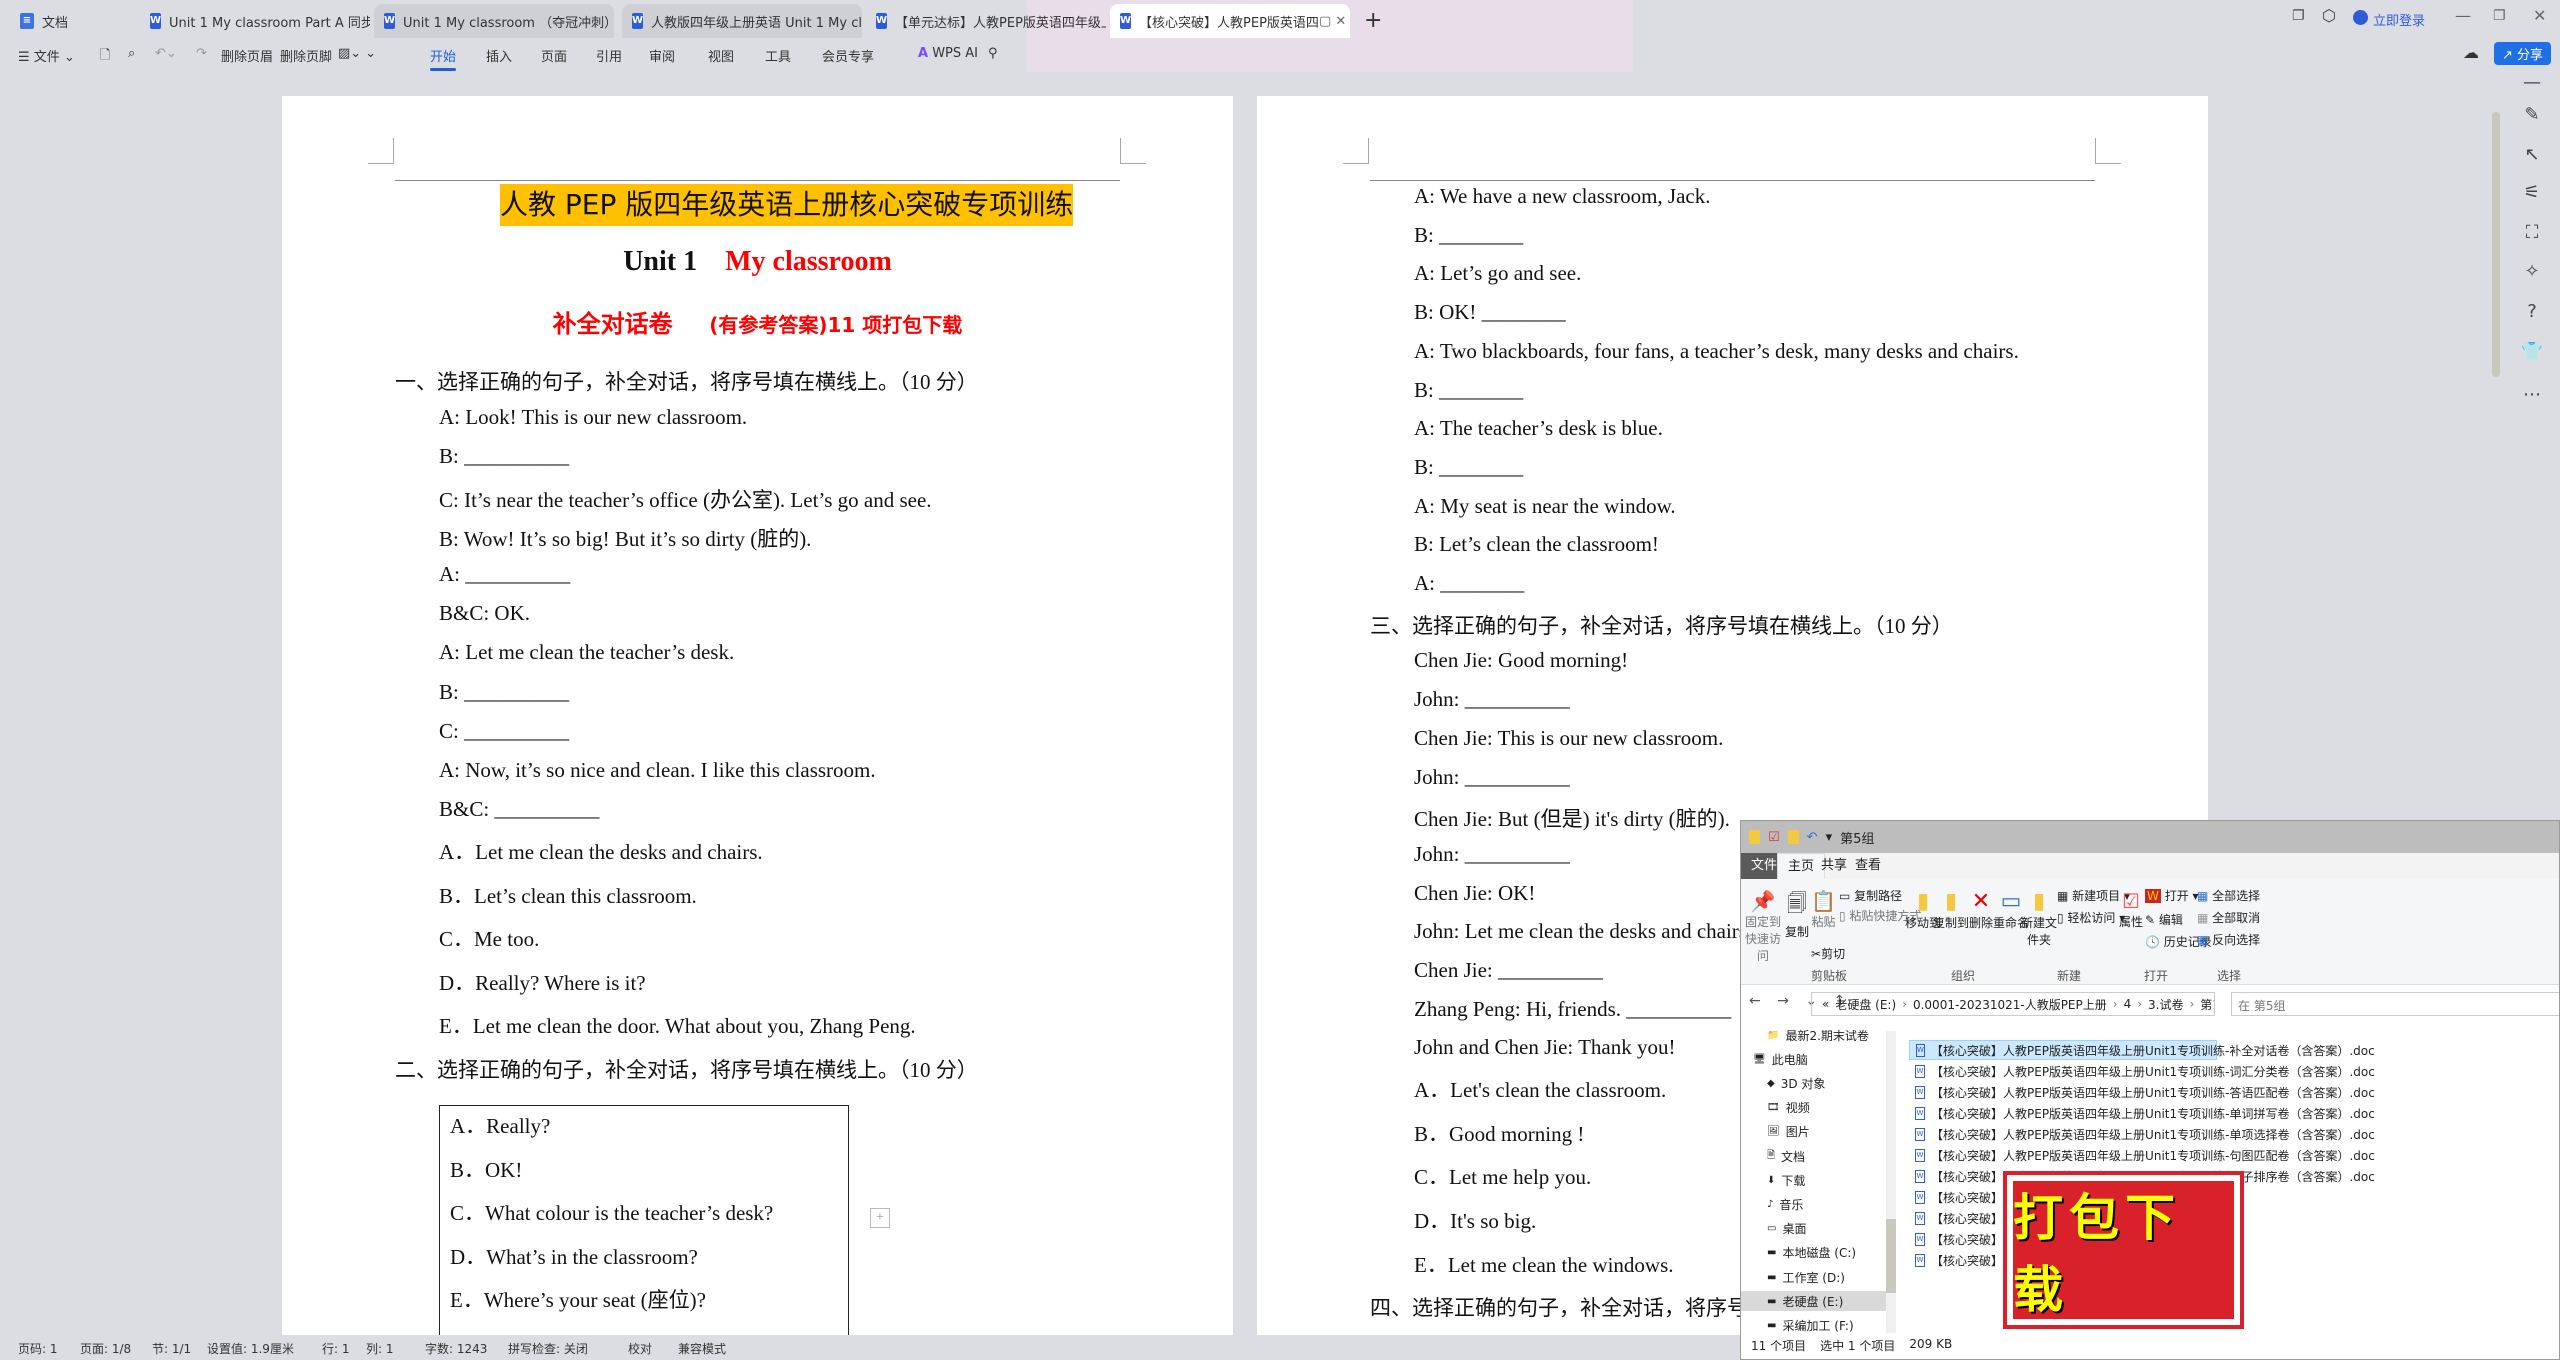 Image resolution: width=2560 pixels, height=1360 pixels. Describe the element at coordinates (201, 53) in the screenshot. I see `redo-icon: ↷` at that location.